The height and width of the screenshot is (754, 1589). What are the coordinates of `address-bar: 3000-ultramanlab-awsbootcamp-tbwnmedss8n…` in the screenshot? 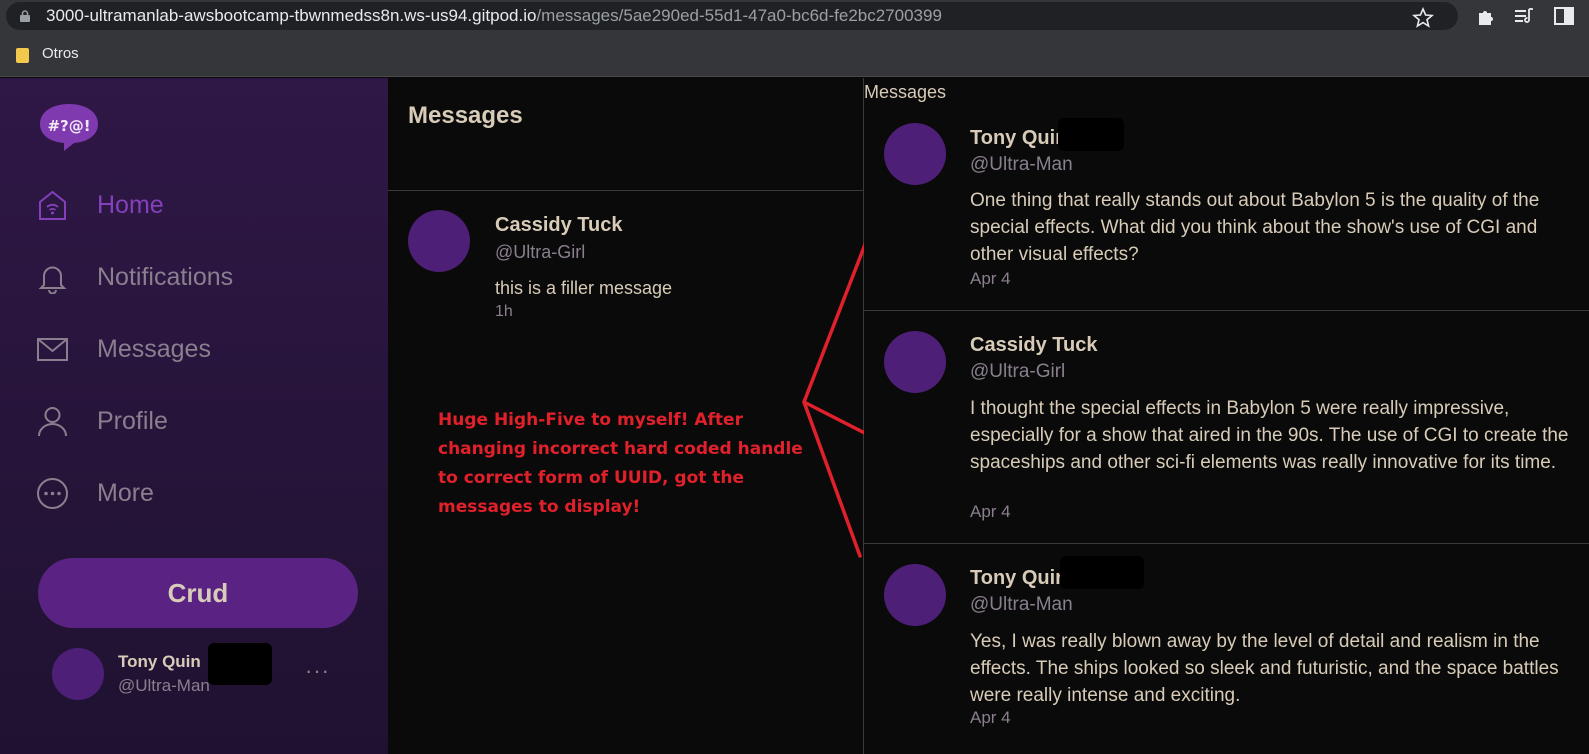 It's located at (732, 16).